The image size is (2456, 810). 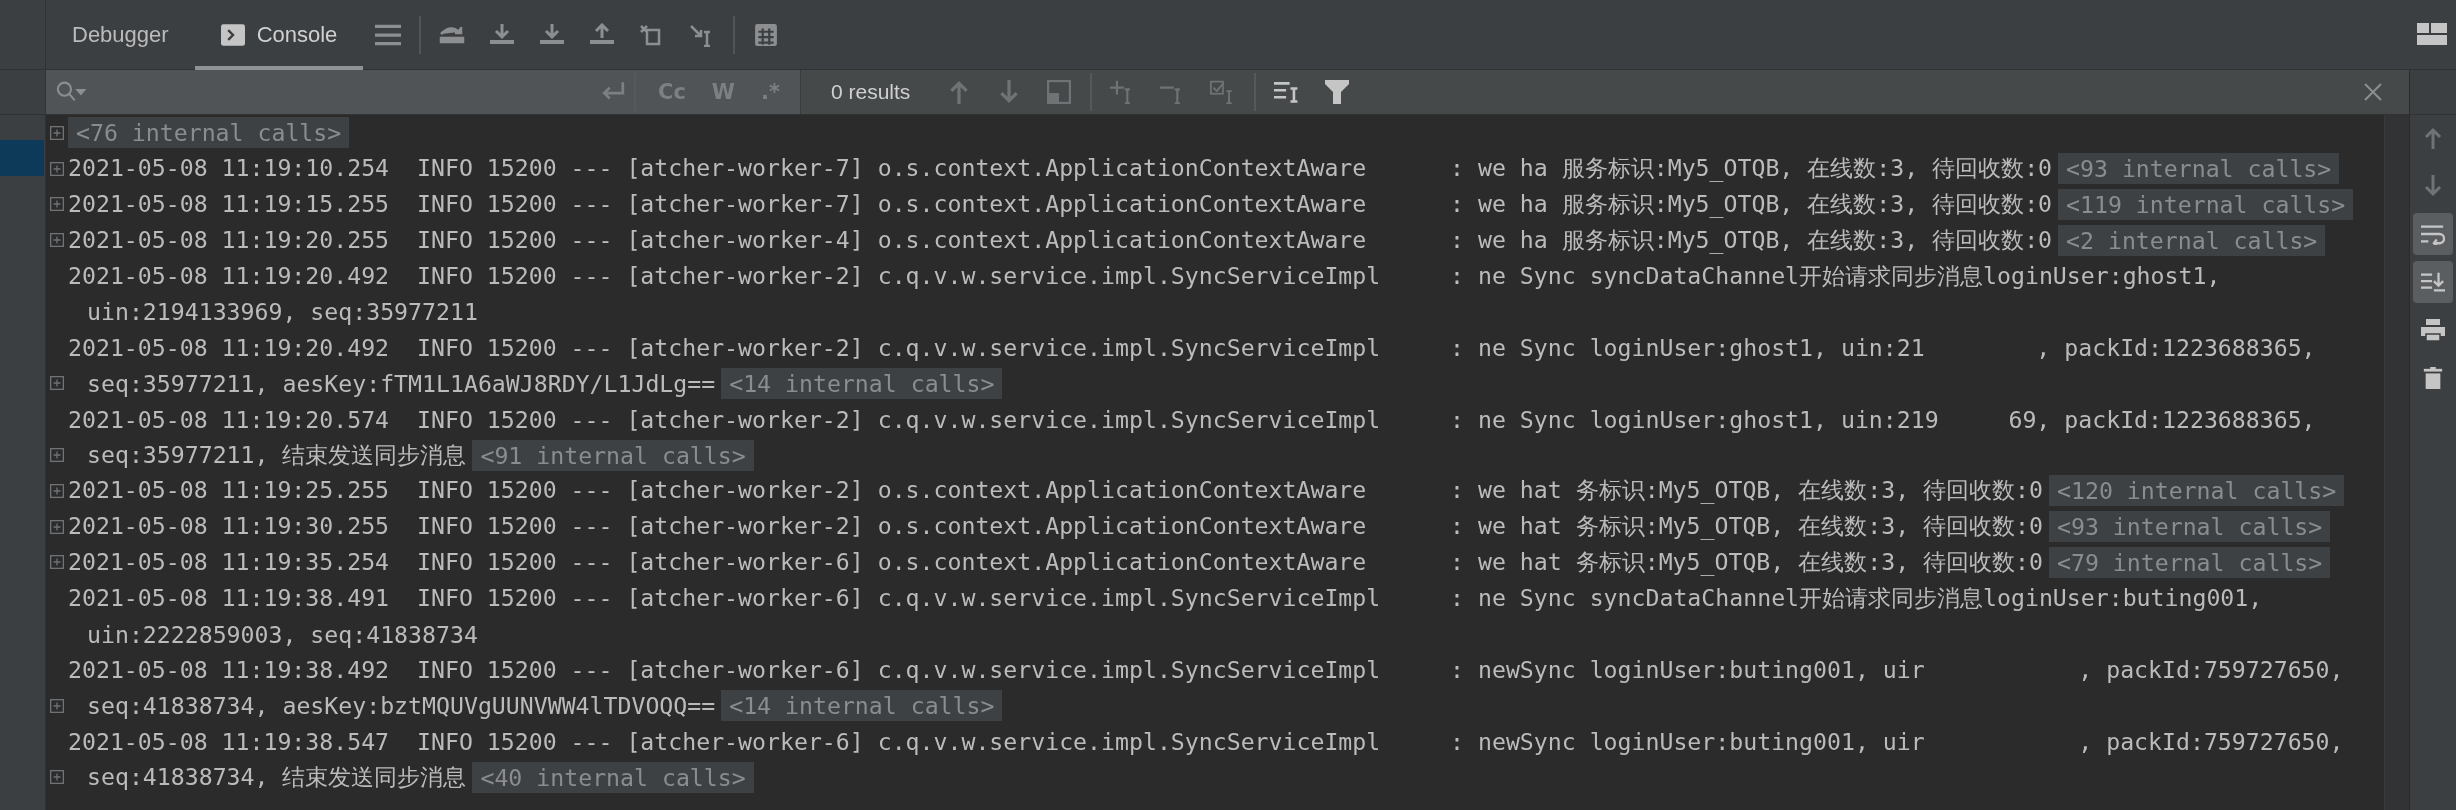 I want to click on gutter-highlight, so click(x=22, y=158).